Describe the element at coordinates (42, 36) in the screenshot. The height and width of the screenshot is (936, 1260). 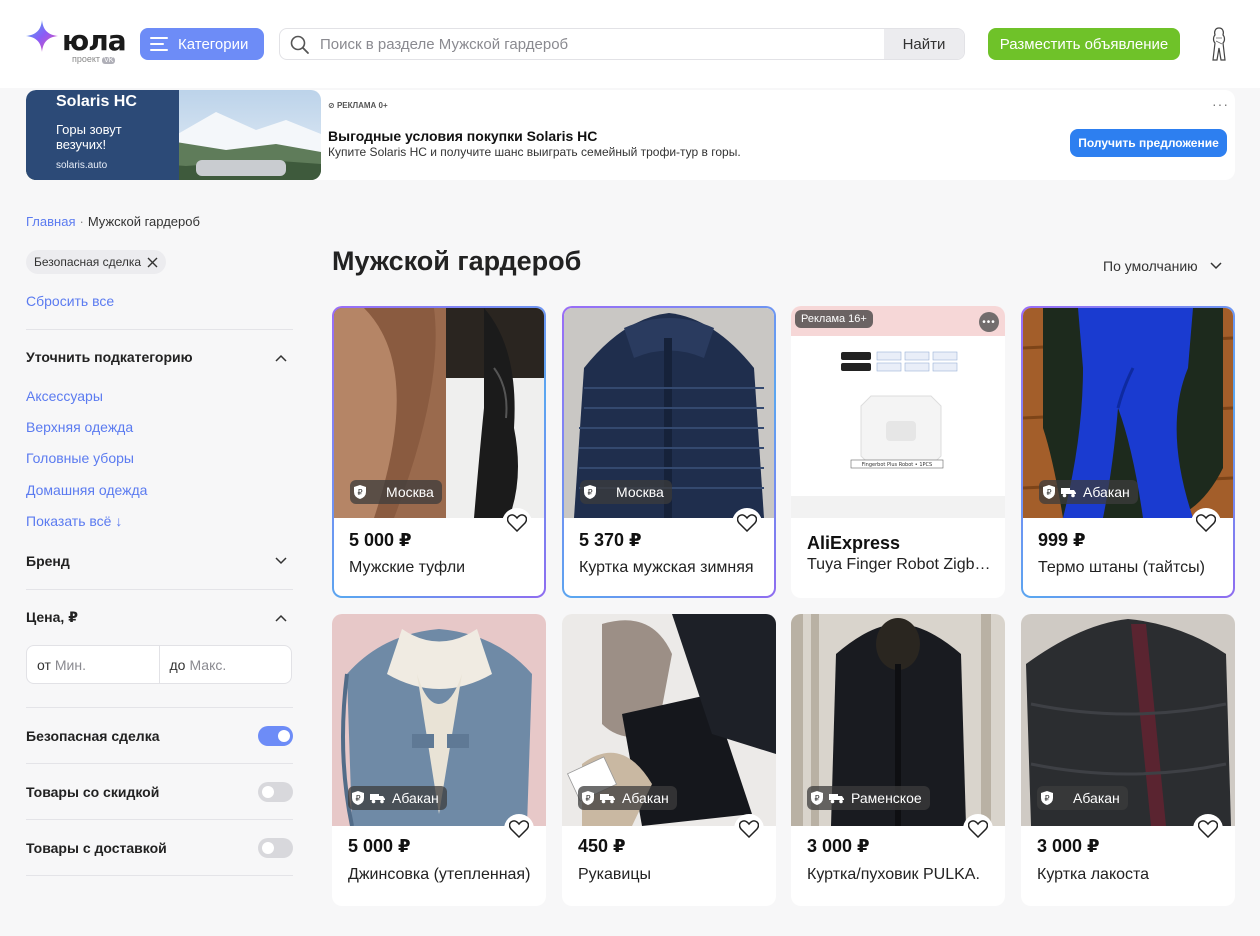
I see `star-logo-icon` at that location.